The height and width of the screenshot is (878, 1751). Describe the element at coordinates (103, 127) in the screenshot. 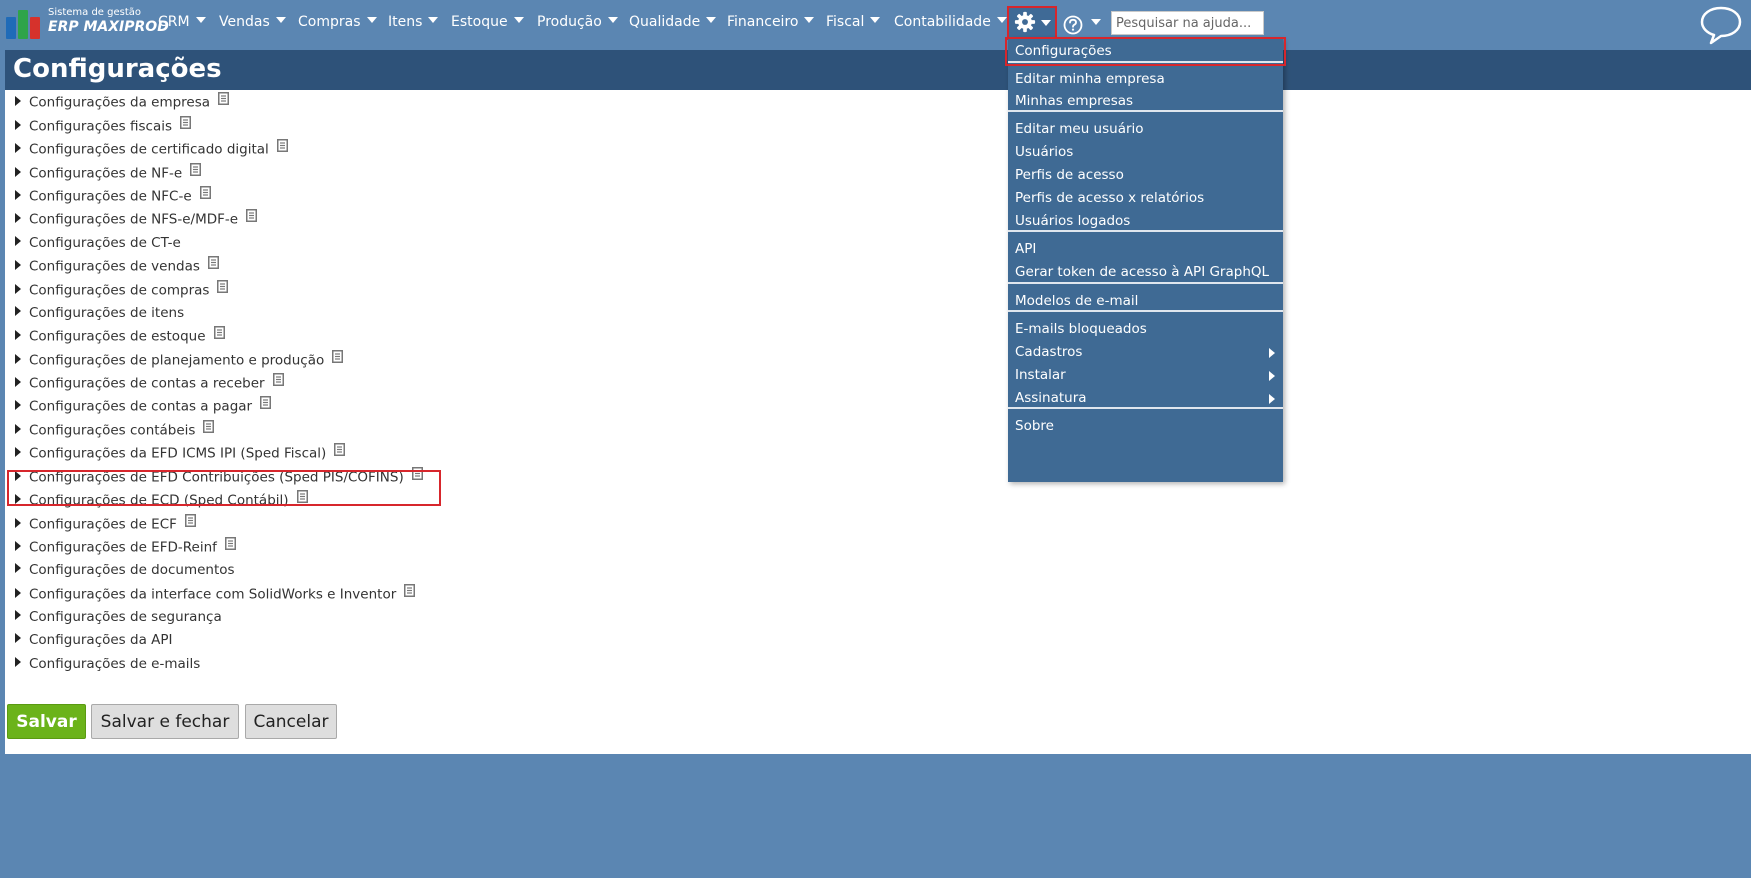

I see `settings-item: Configurações fiscais` at that location.